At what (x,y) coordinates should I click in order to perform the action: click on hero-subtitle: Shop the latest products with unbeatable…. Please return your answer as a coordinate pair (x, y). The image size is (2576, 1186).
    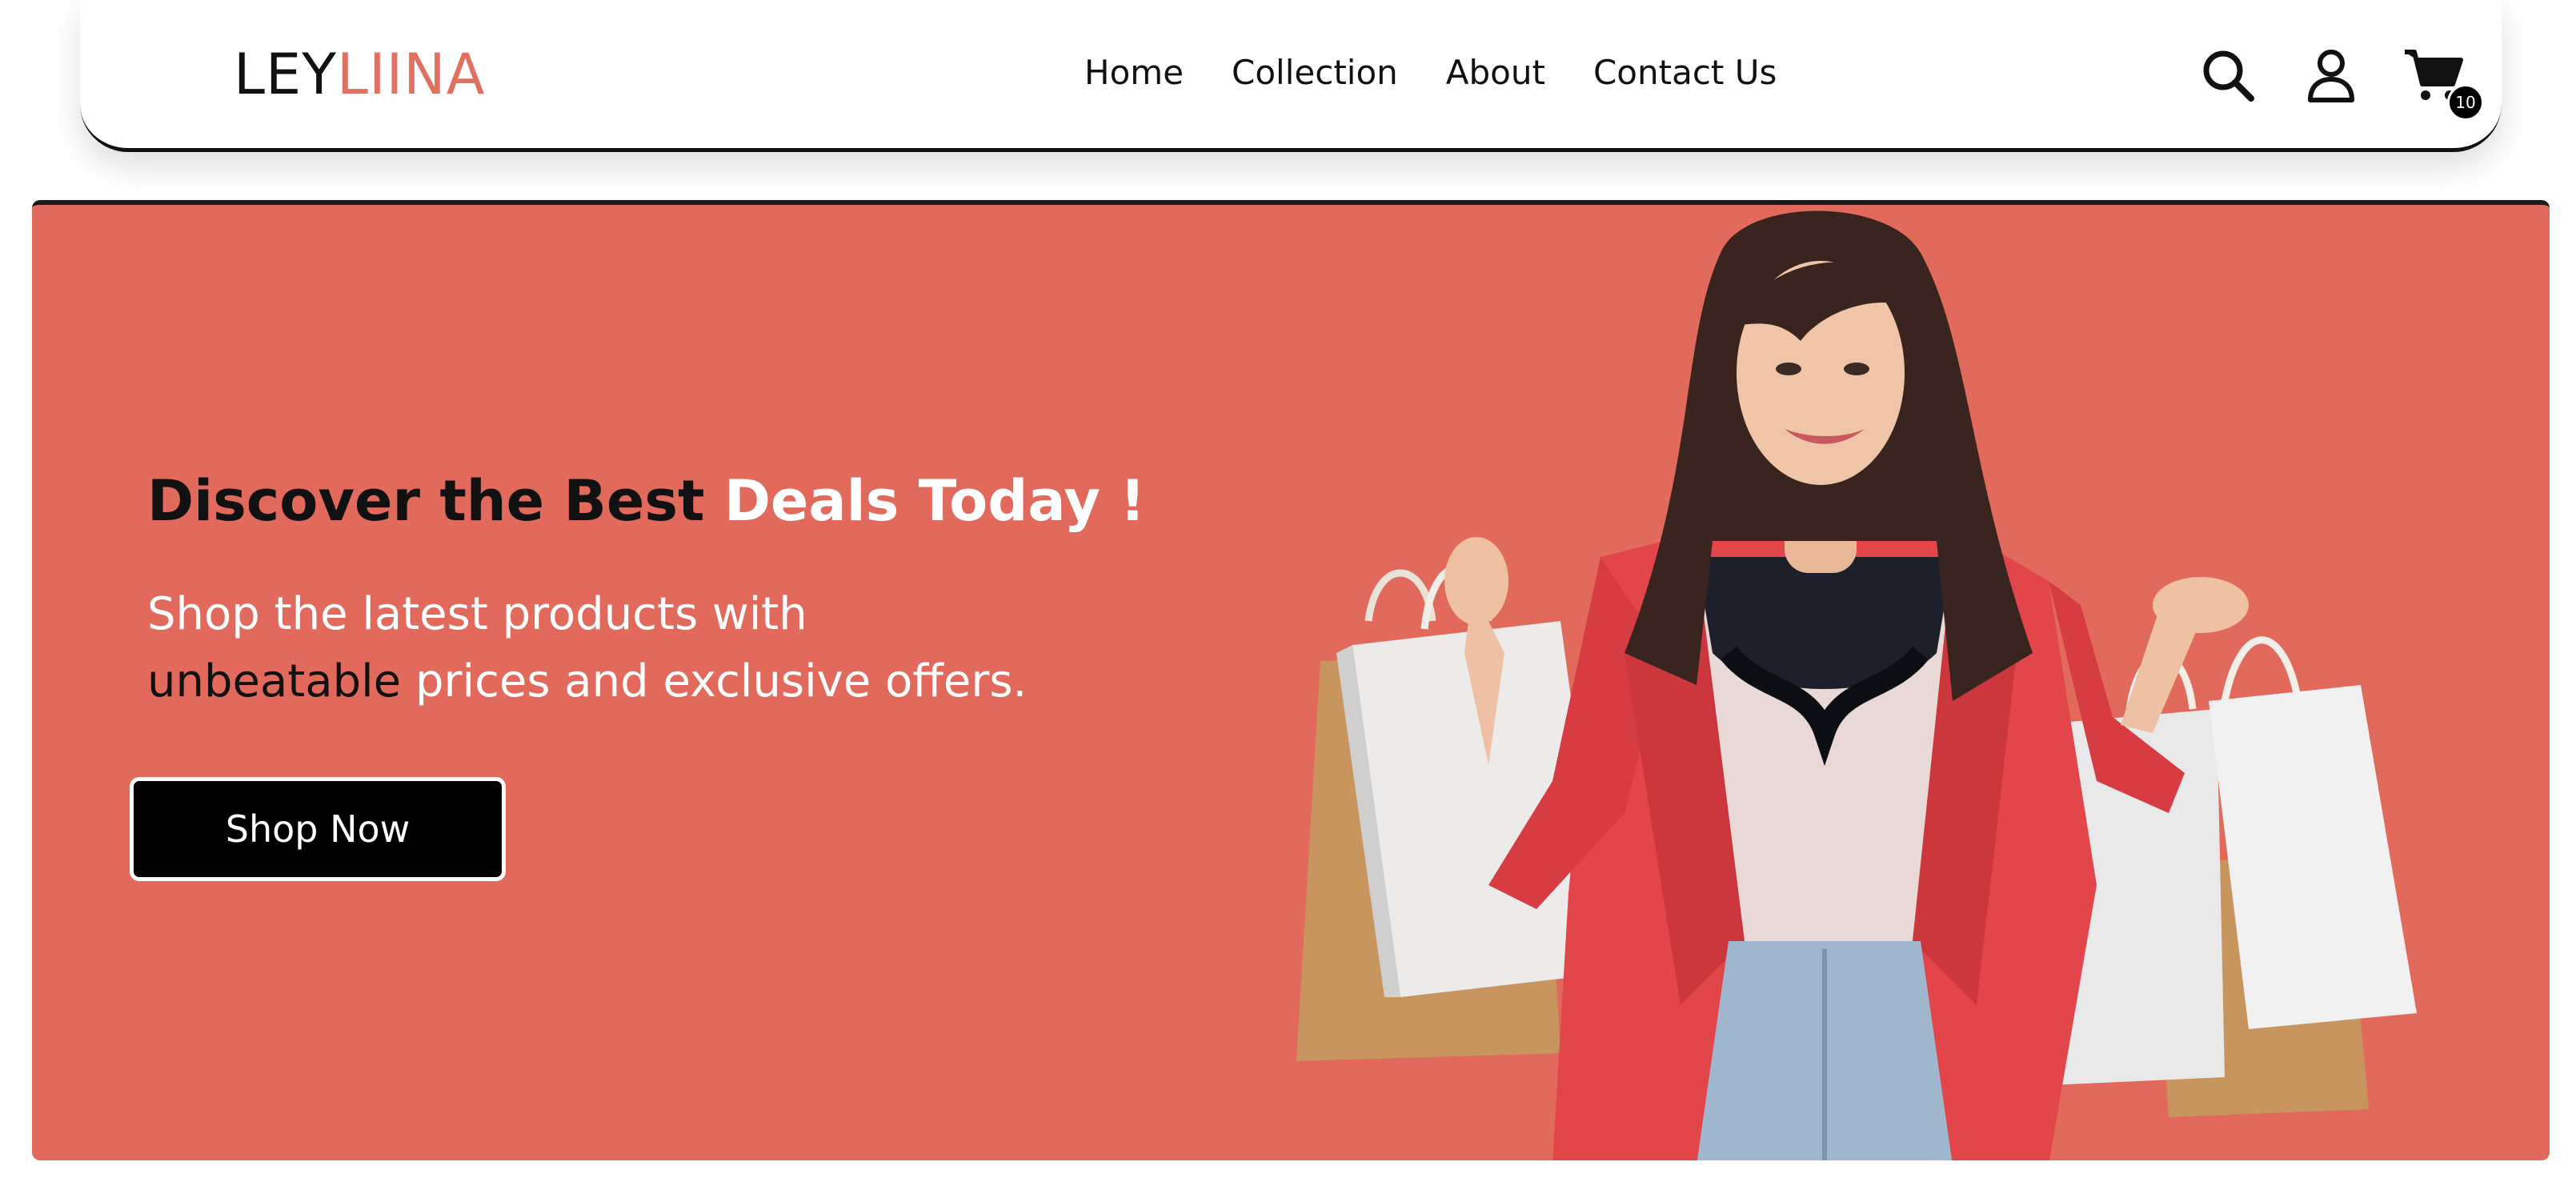
    Looking at the image, I should click on (627, 648).